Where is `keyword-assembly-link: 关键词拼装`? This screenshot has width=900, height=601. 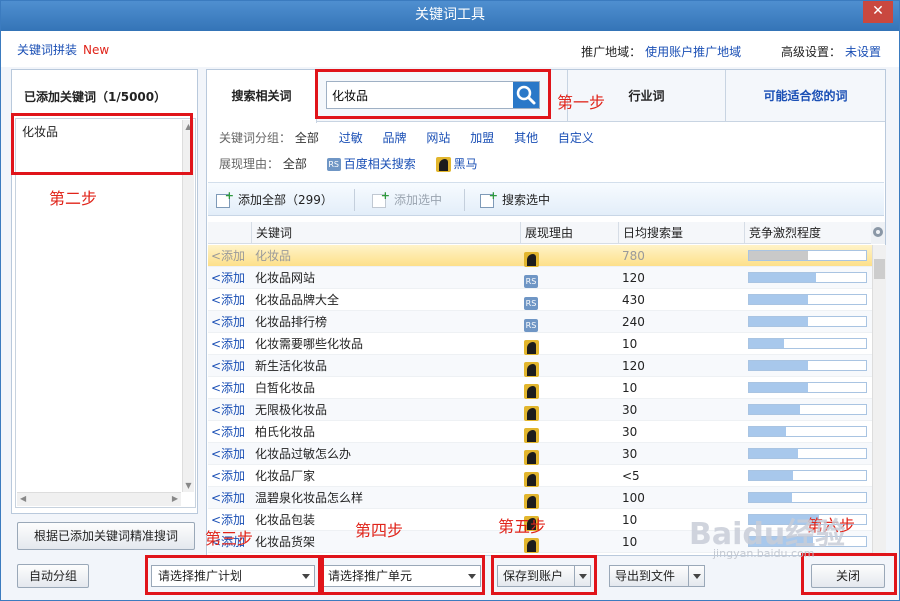
keyword-assembly-link: 关键词拼装 is located at coordinates (47, 50).